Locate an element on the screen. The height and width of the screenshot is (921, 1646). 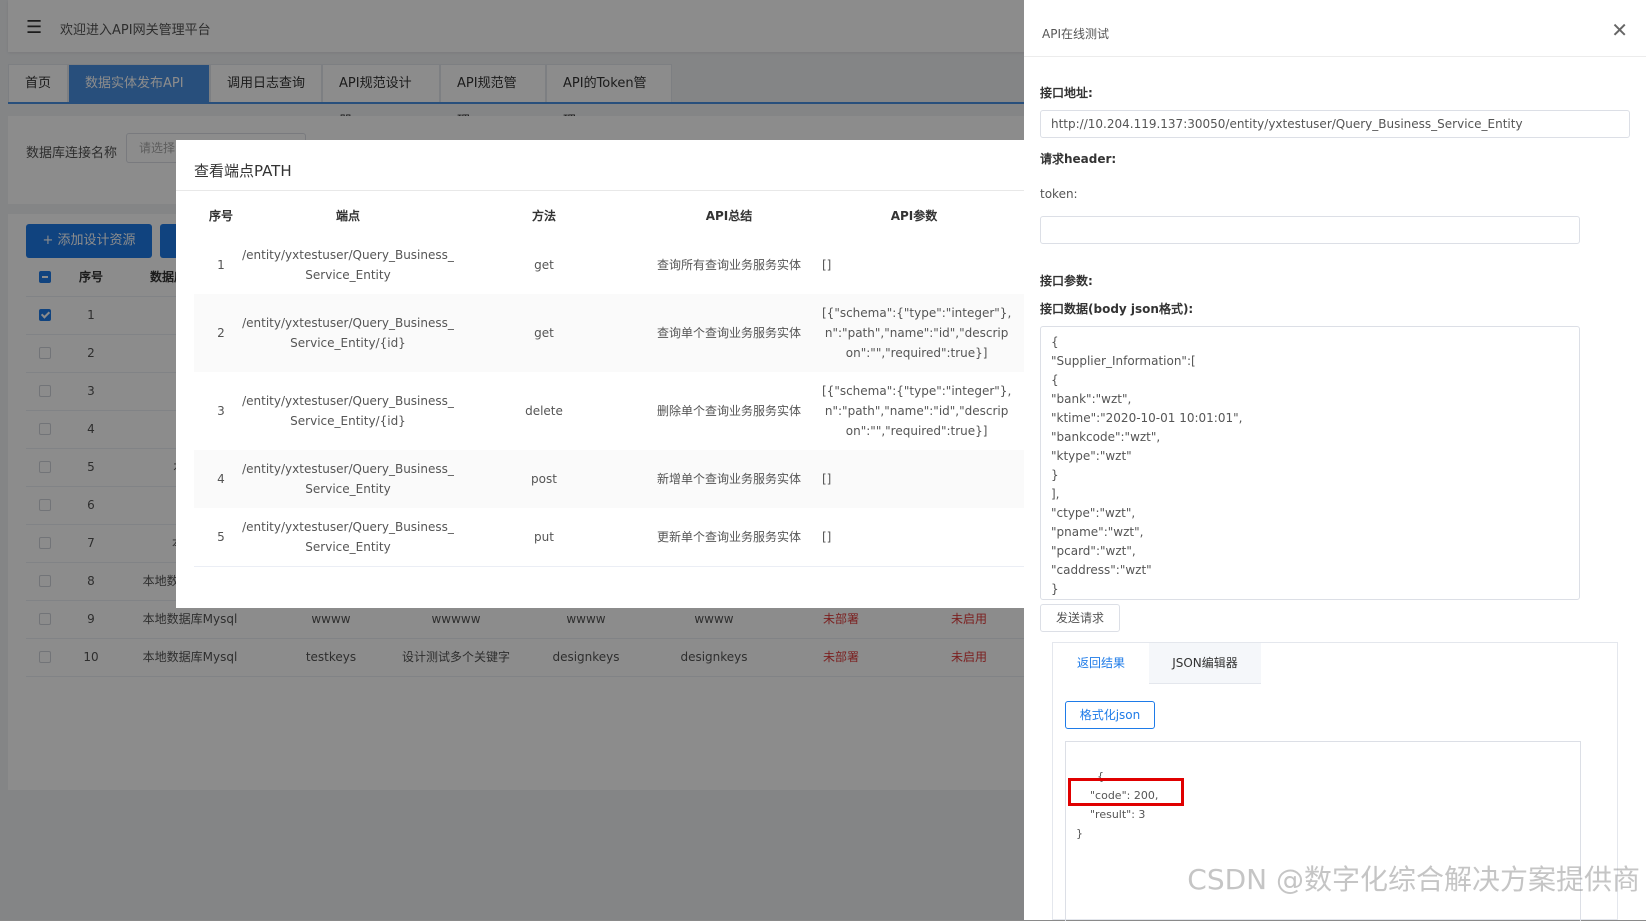
close-icon: ✕ is located at coordinates (1619, 30).